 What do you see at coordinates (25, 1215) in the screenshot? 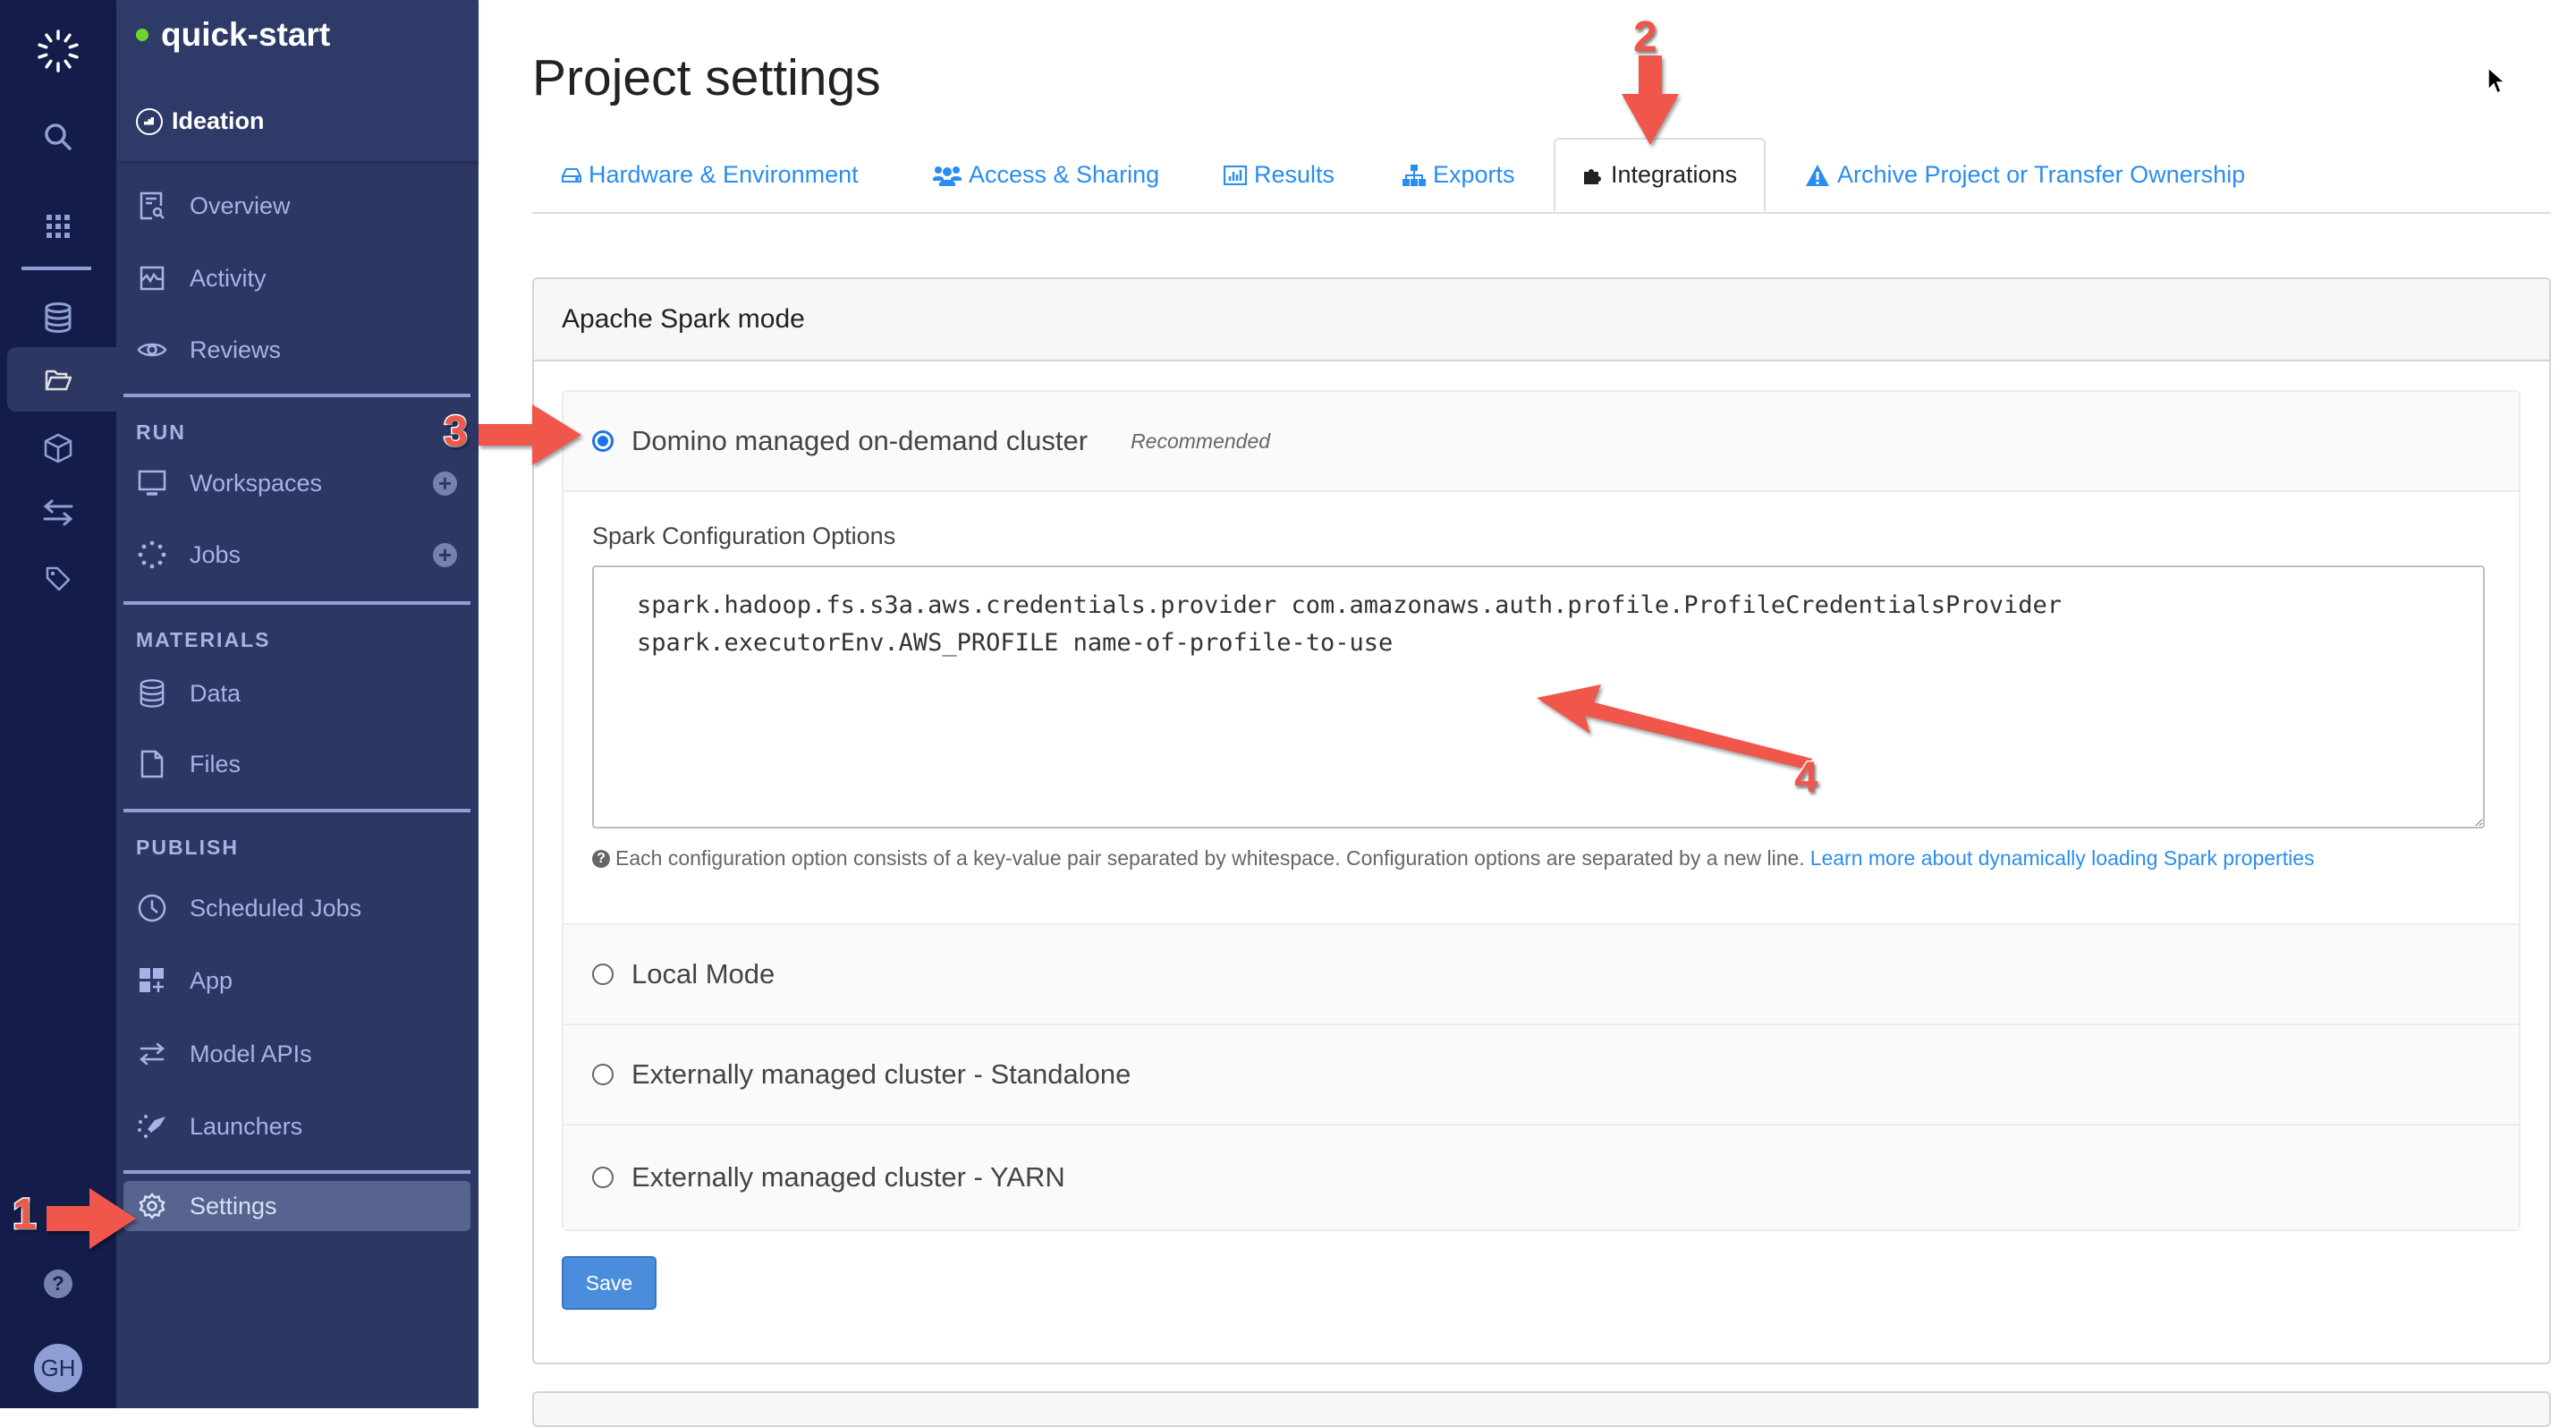
I see `annotation-number-1: 1` at bounding box center [25, 1215].